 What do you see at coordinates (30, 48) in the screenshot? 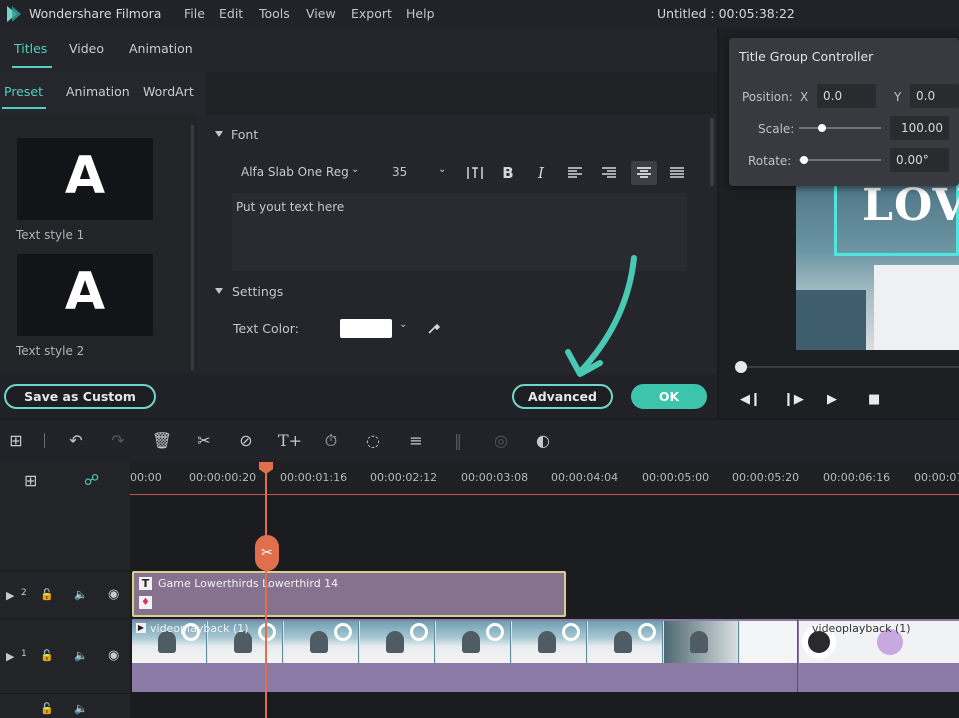
I see `tab-titles: Titles` at bounding box center [30, 48].